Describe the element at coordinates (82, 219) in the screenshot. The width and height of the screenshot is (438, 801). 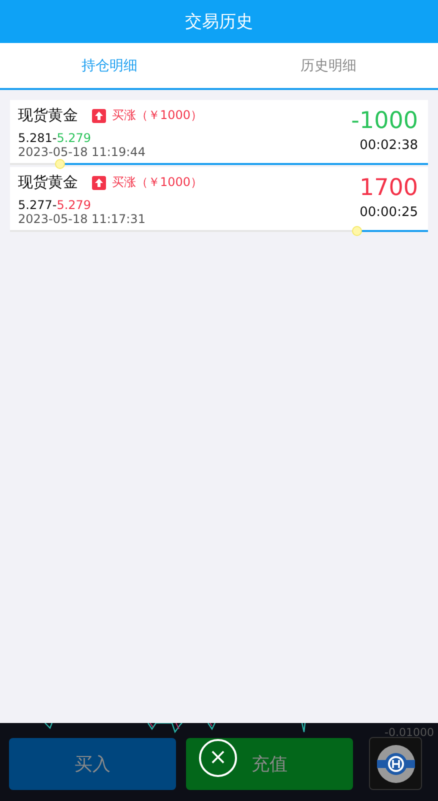
I see `trade-time: 2023-05-18 11:17:31` at that location.